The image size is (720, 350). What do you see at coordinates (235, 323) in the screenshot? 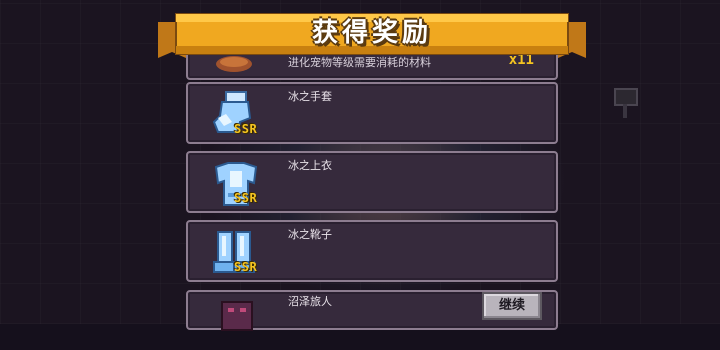
I see `swamp-traveler-icon` at bounding box center [235, 323].